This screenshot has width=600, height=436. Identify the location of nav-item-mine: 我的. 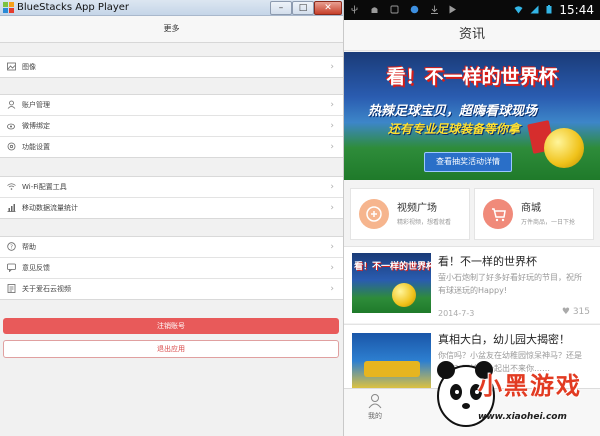
(375, 407).